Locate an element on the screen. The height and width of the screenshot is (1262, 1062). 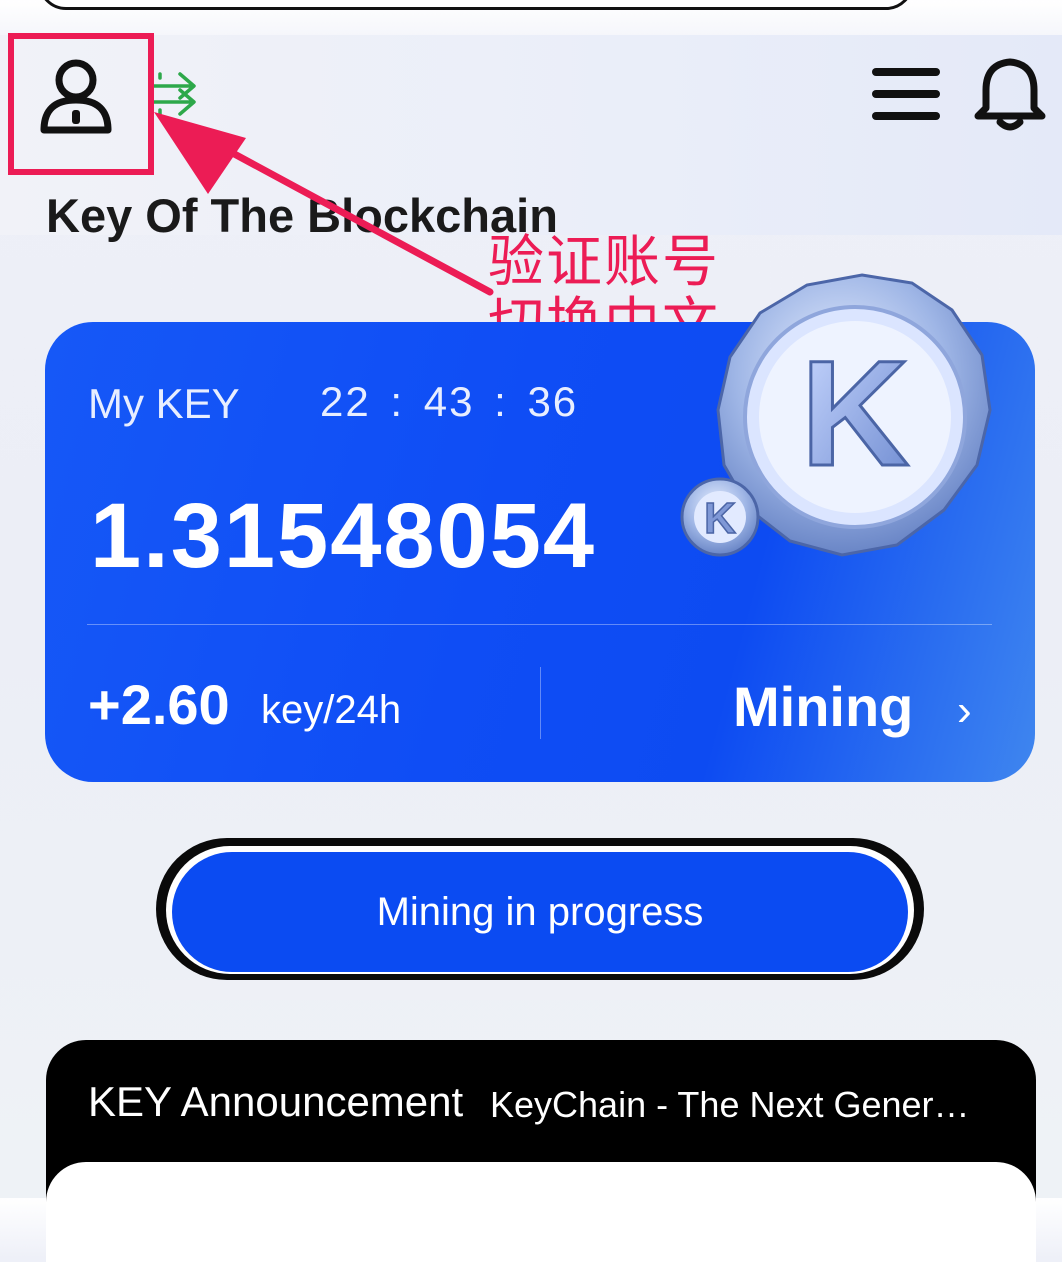
annotation-arrow is located at coordinates (324, 204).